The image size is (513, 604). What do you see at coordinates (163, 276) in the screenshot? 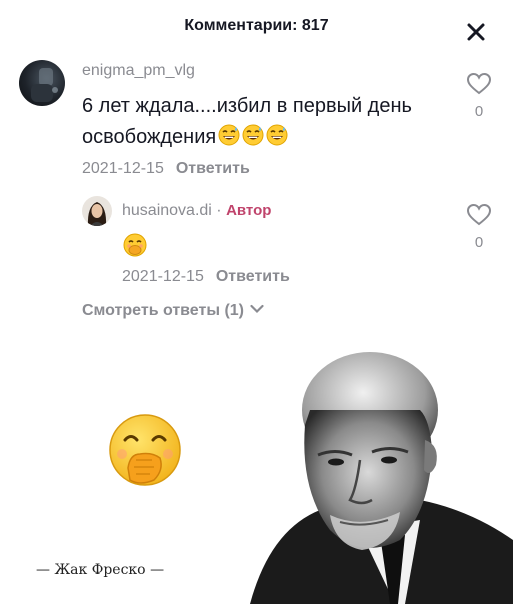
I see `reply-date: 2021-12-15` at bounding box center [163, 276].